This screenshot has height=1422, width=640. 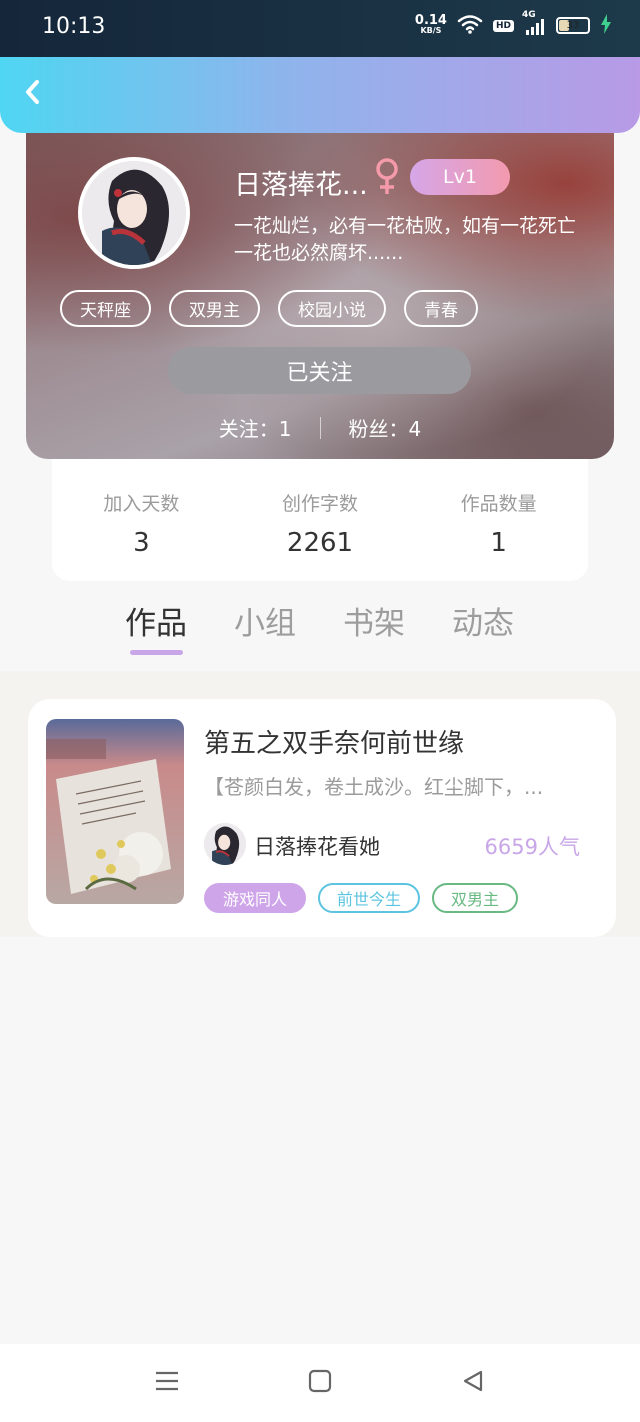 I want to click on stat-value: 1, so click(x=498, y=543).